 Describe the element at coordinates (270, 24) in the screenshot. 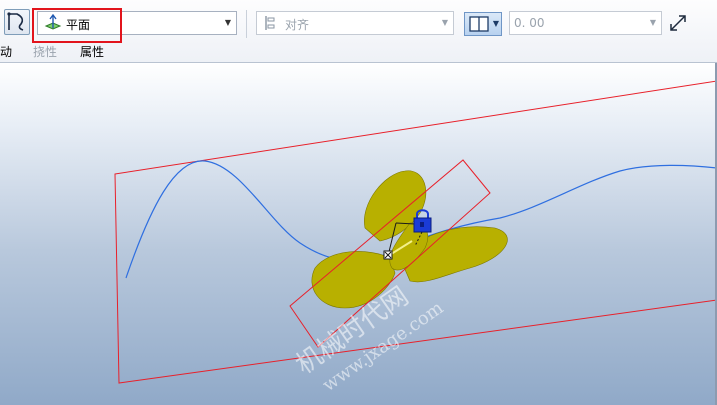

I see `align-icon` at that location.